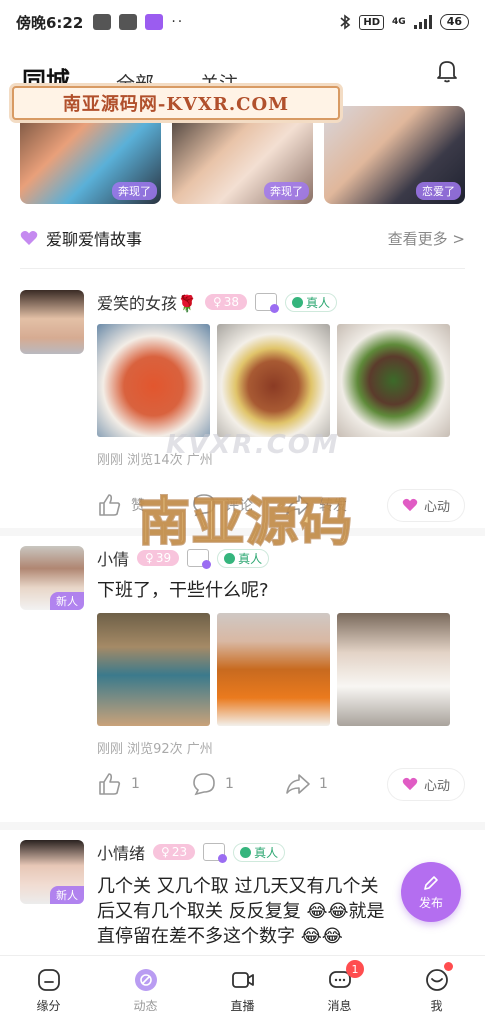  Describe the element at coordinates (436, 990) in the screenshot. I see `nav-profile: 我` at that location.